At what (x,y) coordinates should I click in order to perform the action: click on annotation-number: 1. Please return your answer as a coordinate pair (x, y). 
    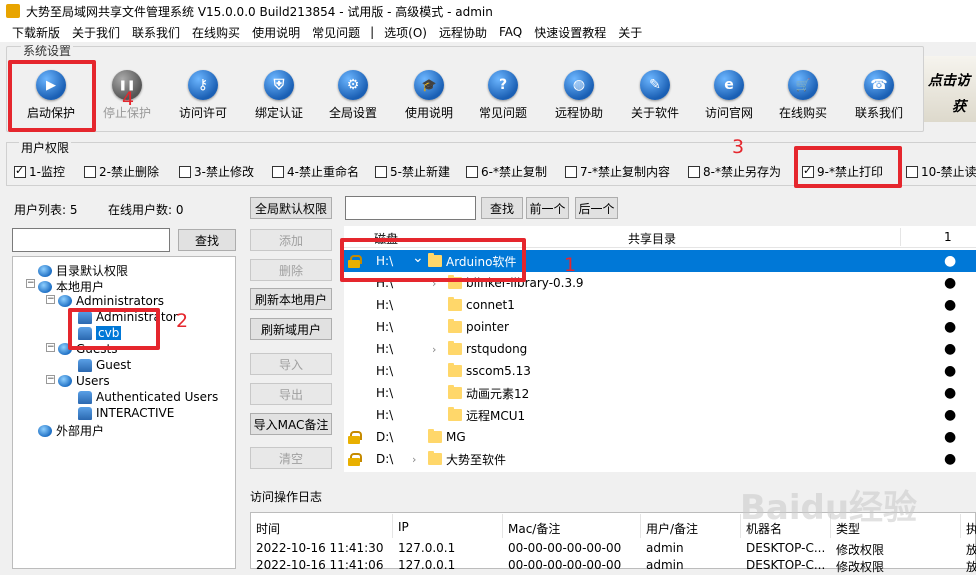
    Looking at the image, I should click on (570, 265).